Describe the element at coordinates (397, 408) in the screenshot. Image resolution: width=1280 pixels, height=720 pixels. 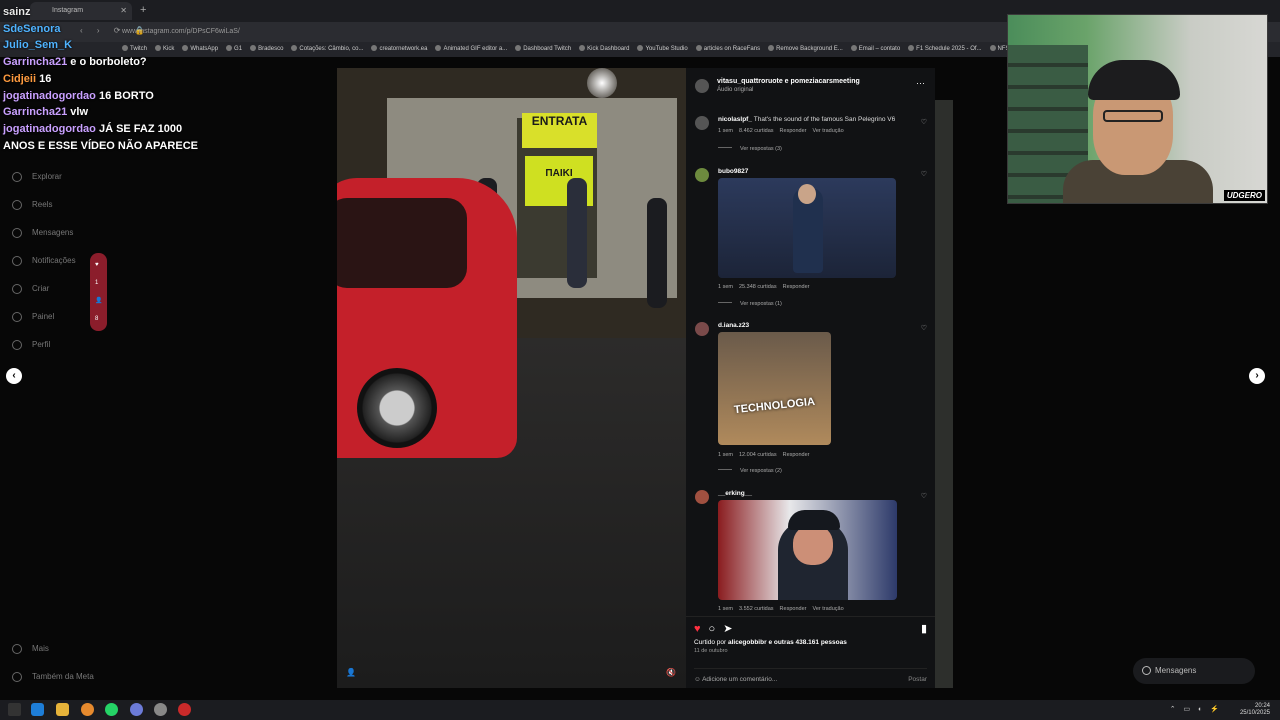
I see `car-wheel` at that location.